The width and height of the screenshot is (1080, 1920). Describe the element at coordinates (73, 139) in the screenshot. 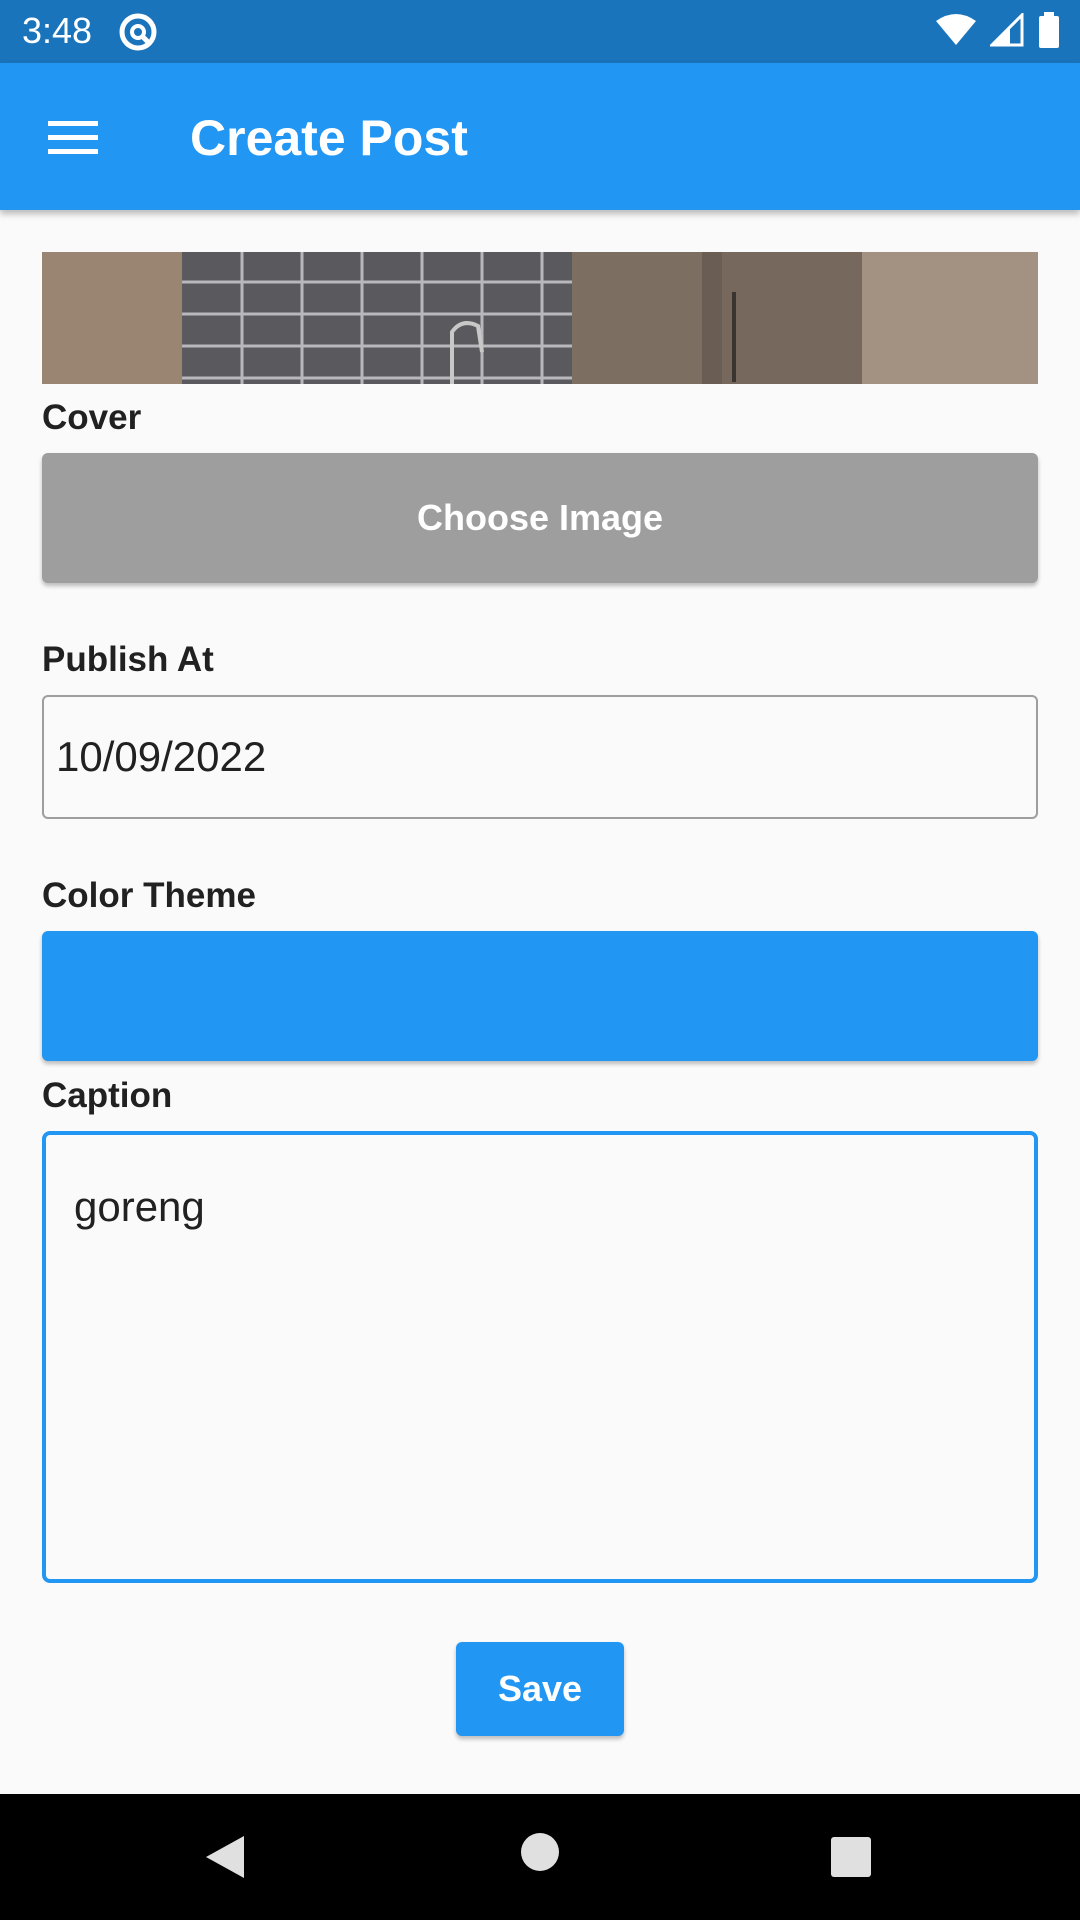

I see `hamburger-menu-icon` at that location.